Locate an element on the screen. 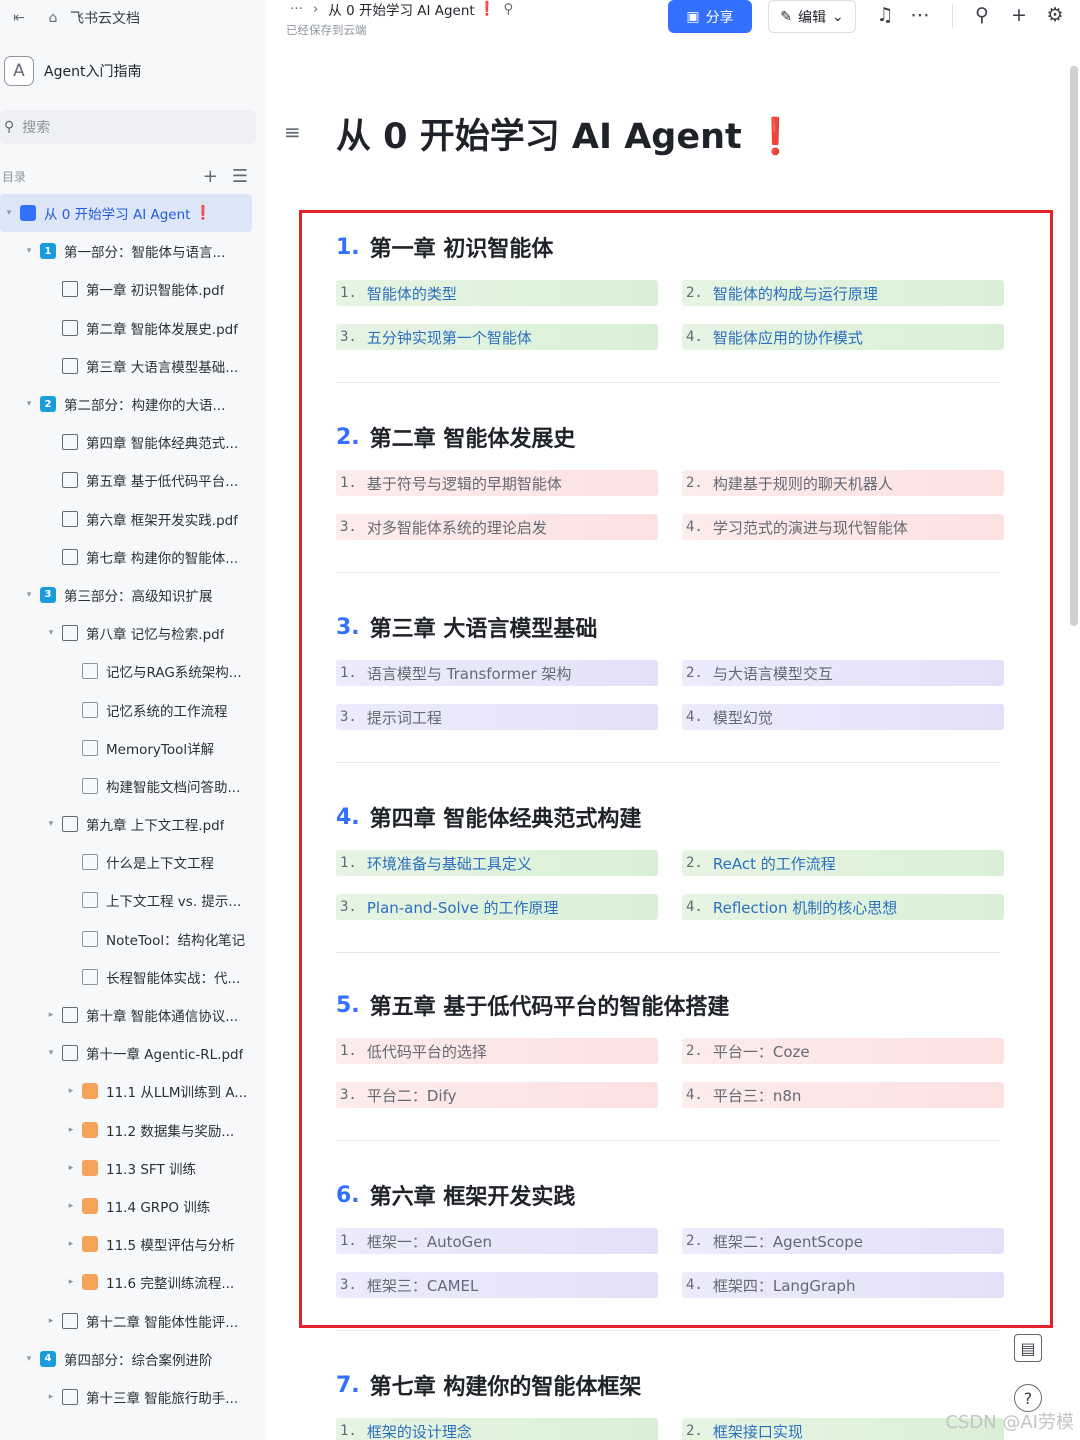 Image resolution: width=1080 pixels, height=1440 pixels. chapter-item-link: 2. 与大语言模型交互 is located at coordinates (843, 673).